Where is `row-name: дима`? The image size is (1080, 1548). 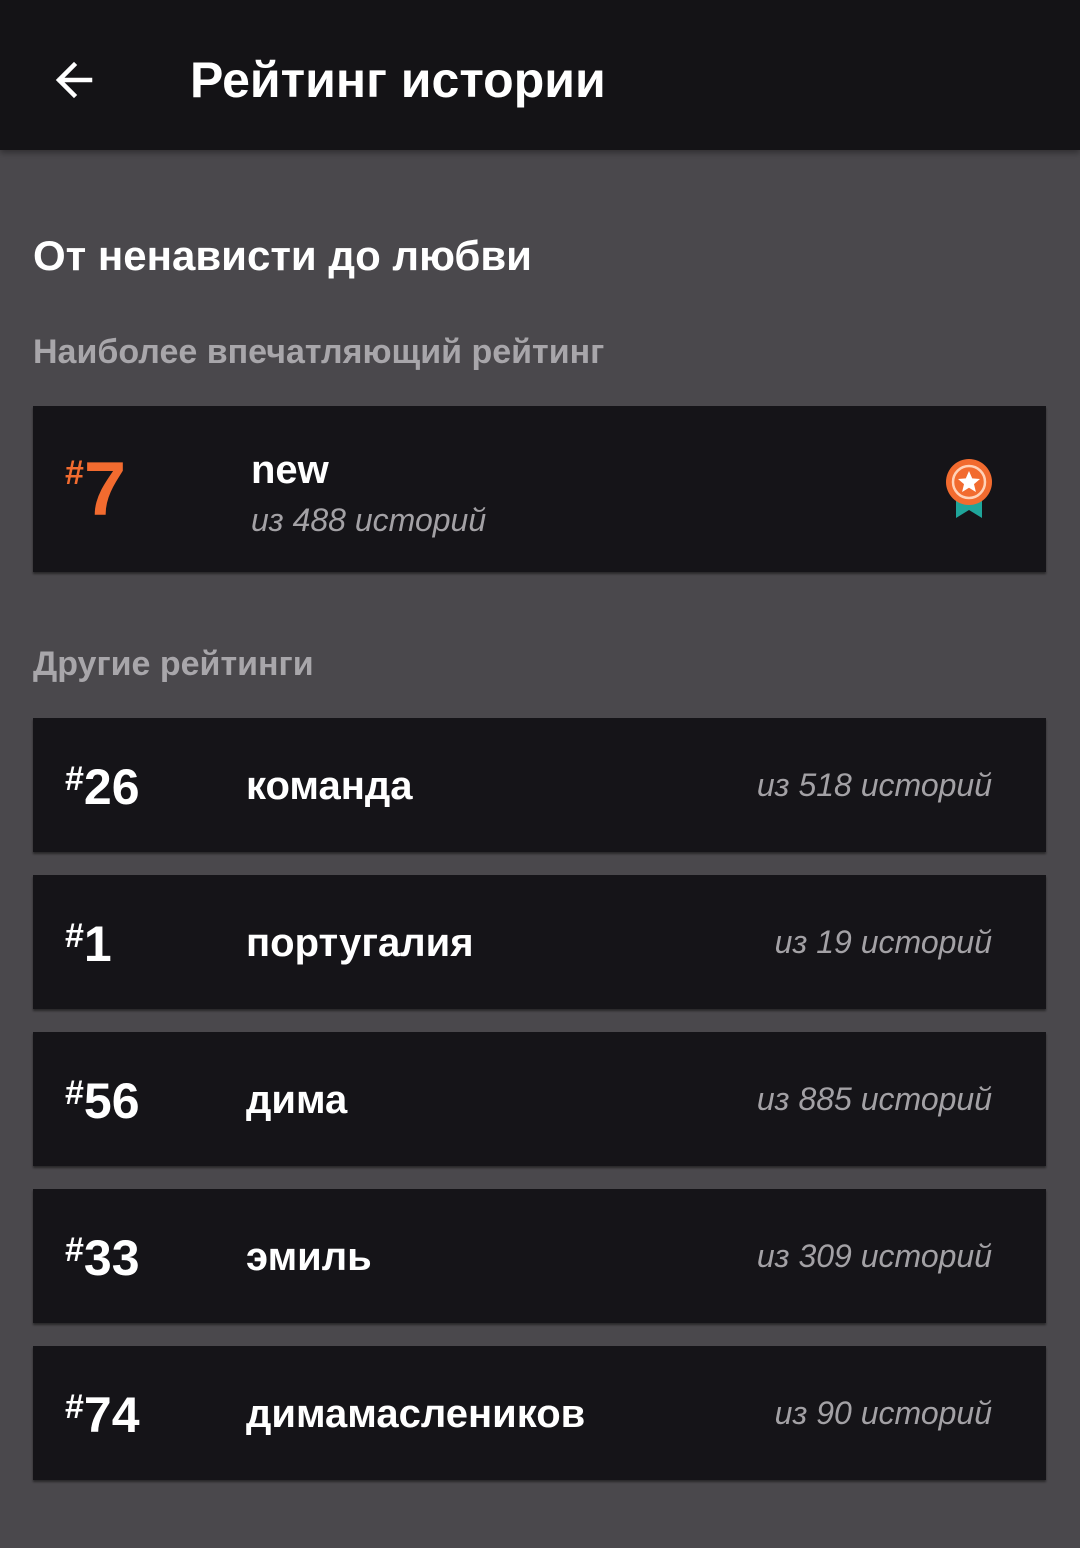 row-name: дима is located at coordinates (297, 1100).